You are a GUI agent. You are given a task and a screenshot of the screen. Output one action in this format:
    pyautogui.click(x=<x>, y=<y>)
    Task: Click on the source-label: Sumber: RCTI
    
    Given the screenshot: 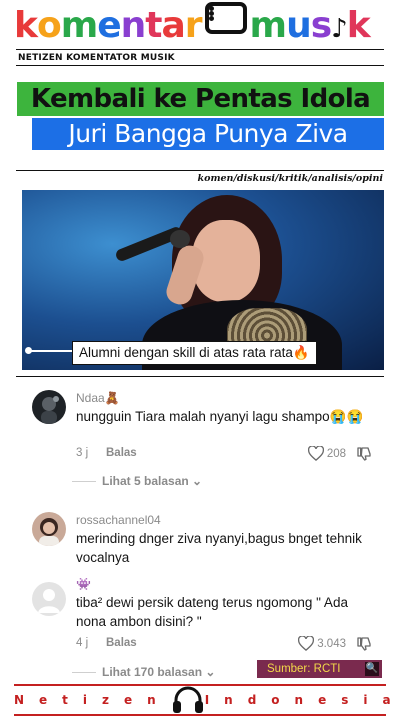 What is the action you would take?
    pyautogui.click(x=304, y=669)
    